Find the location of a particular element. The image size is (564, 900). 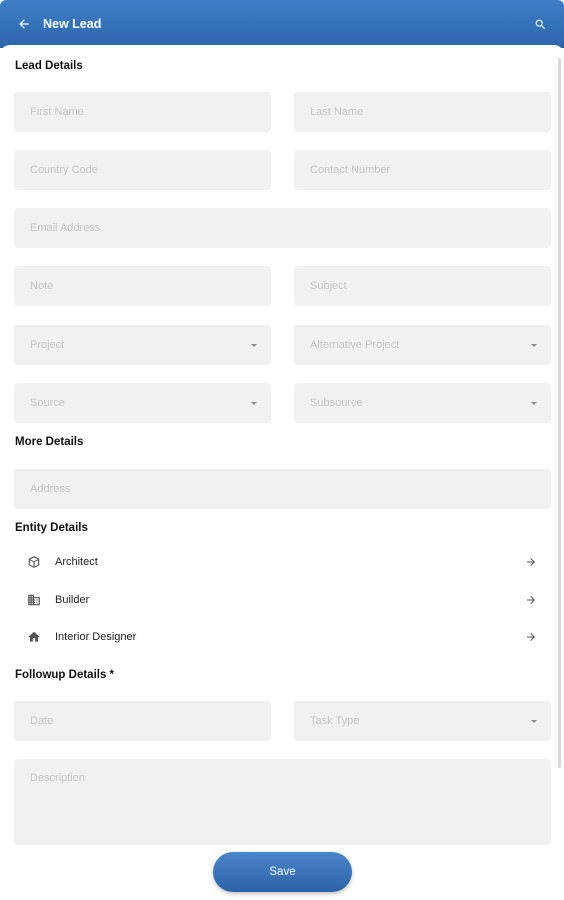

entity-label-architect: Architect is located at coordinates (76, 562).